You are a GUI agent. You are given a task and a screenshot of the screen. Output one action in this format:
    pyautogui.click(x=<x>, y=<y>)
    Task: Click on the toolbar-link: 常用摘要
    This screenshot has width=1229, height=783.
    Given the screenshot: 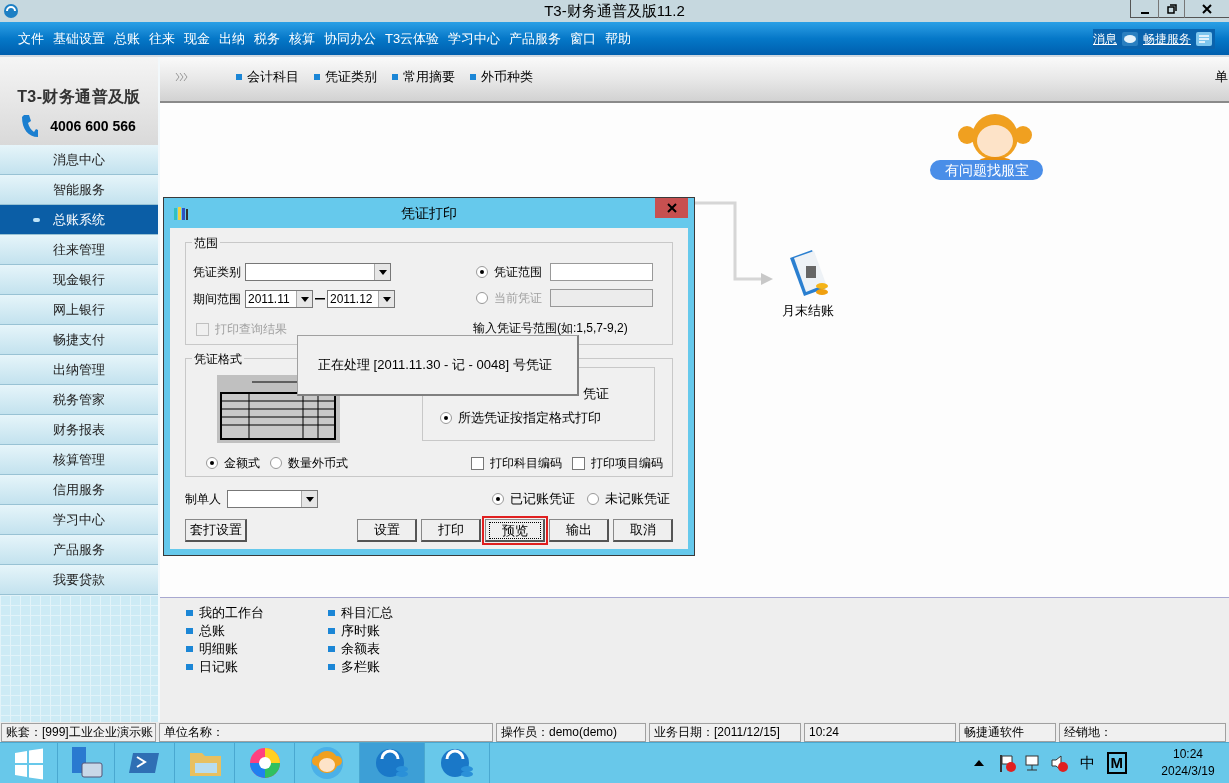 What is the action you would take?
    pyautogui.click(x=423, y=77)
    